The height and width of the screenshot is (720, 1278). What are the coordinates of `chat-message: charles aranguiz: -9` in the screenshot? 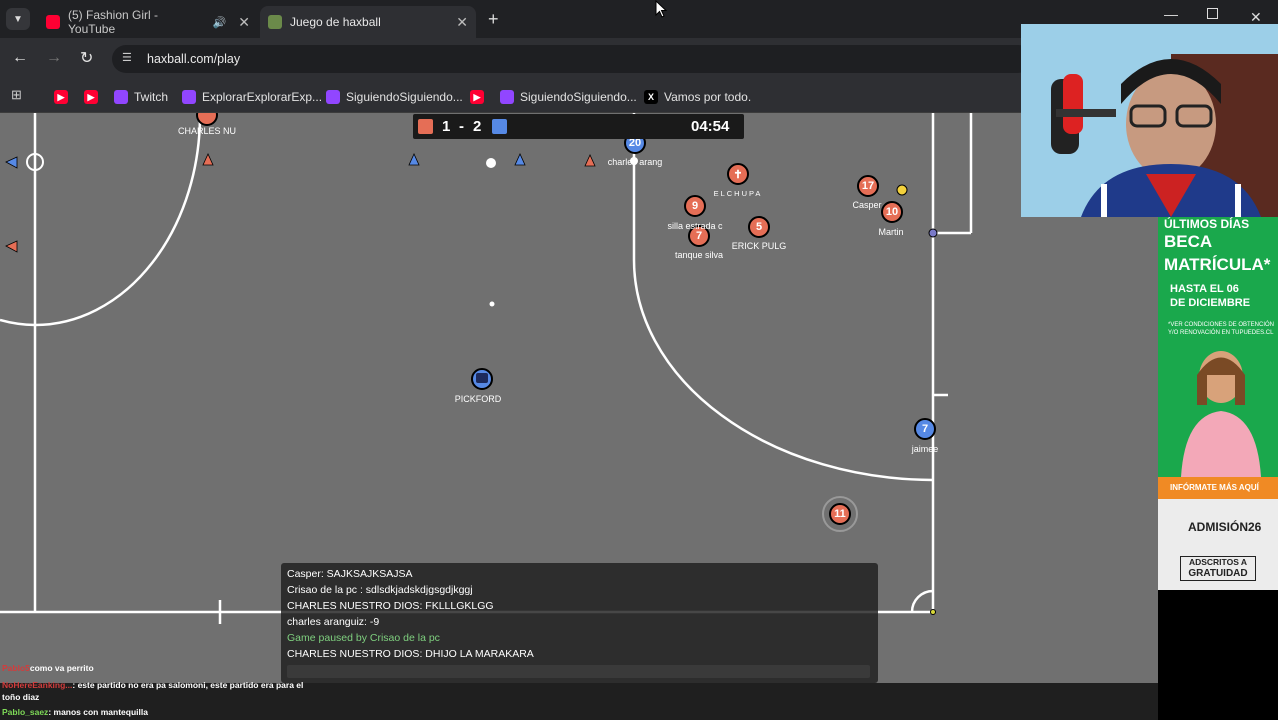 It's located at (333, 622).